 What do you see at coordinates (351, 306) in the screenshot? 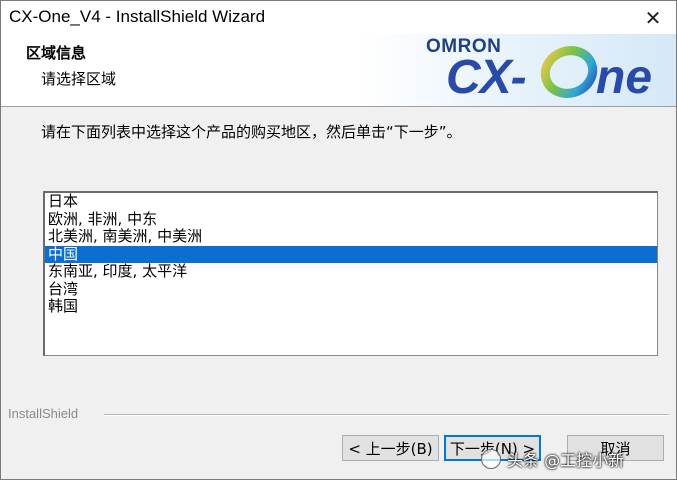
I see `region-item: 韩国` at bounding box center [351, 306].